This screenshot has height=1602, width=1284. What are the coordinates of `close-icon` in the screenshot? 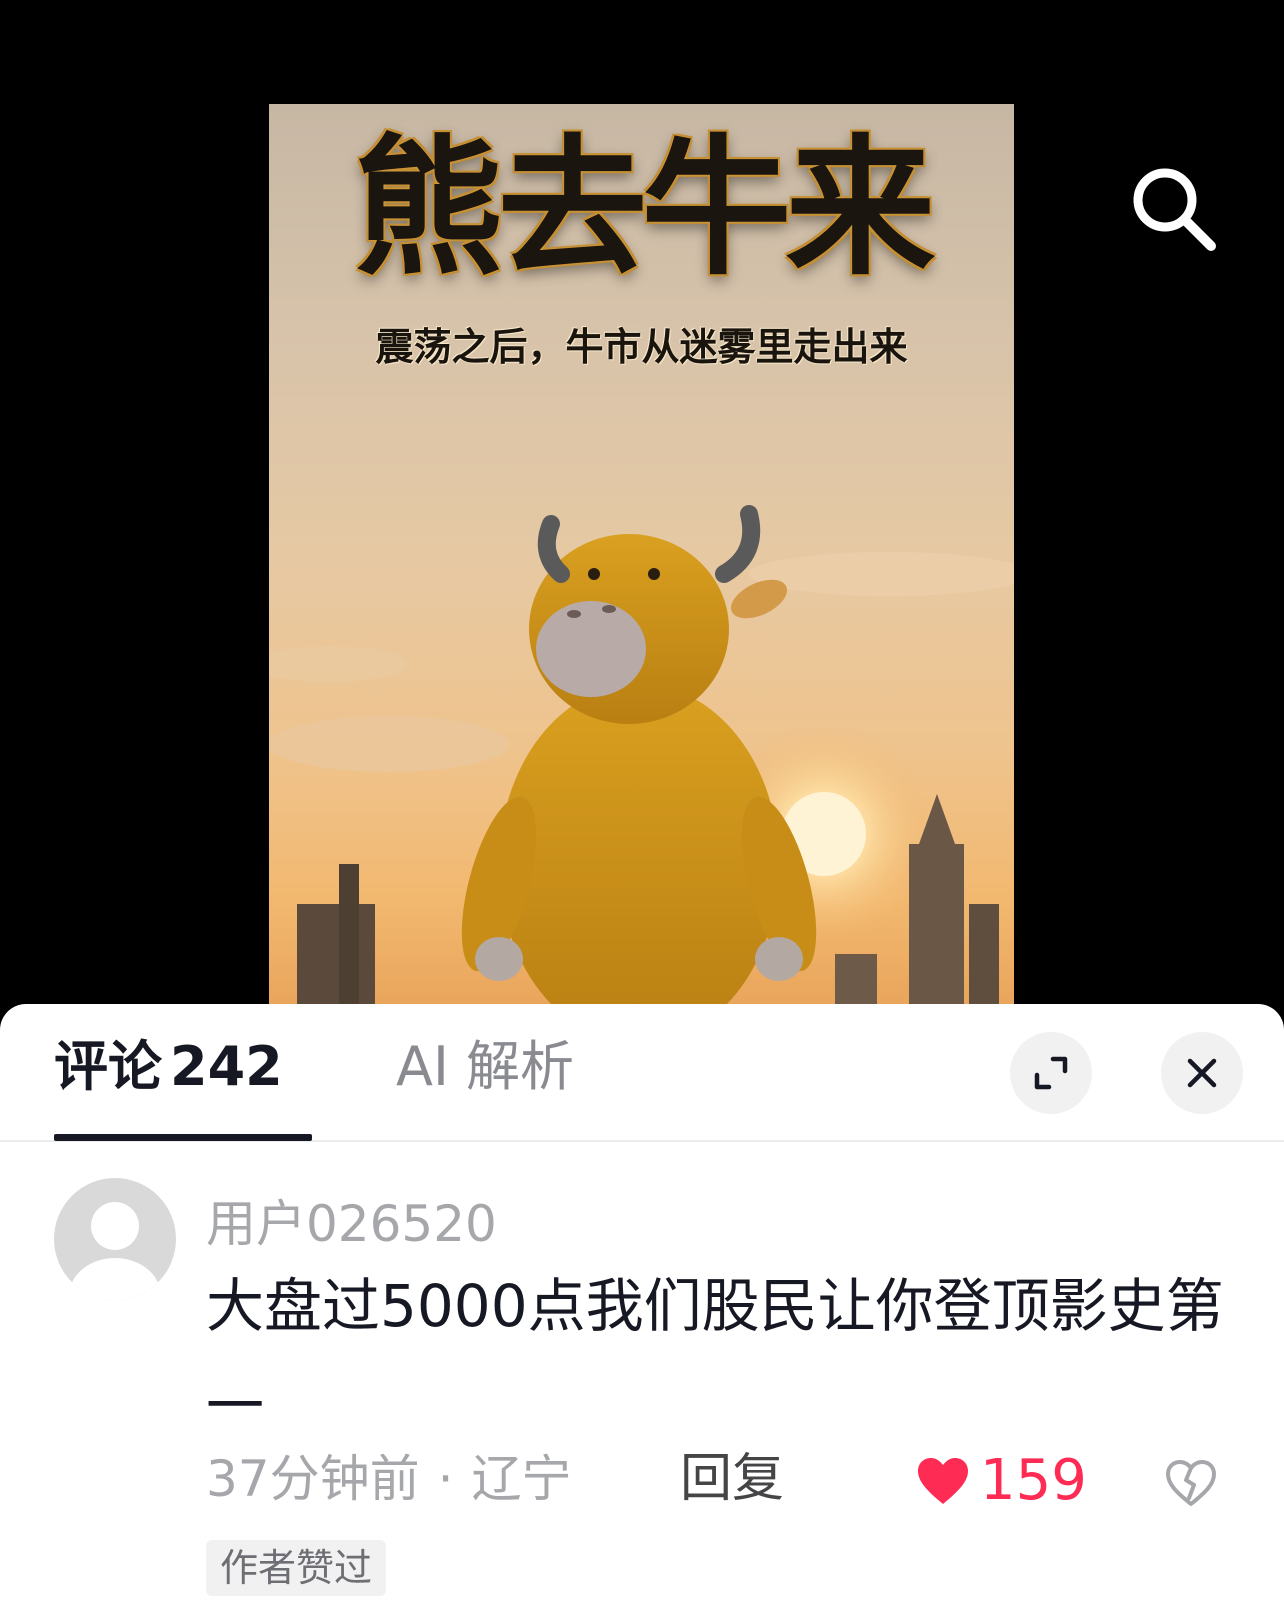 It's located at (1202, 1073).